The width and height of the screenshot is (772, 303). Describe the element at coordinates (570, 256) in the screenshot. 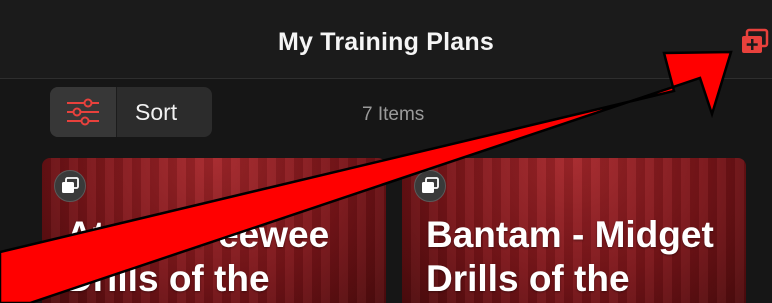

I see `card-title: Bantam - Midget Drills of the` at that location.